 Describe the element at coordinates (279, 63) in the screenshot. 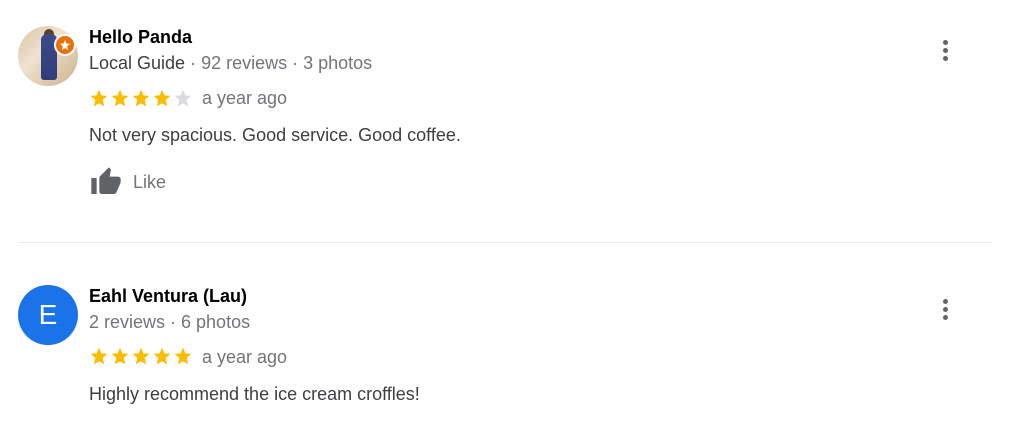

I see `reviewer-stats: · 92 reviews · 3 photos` at that location.